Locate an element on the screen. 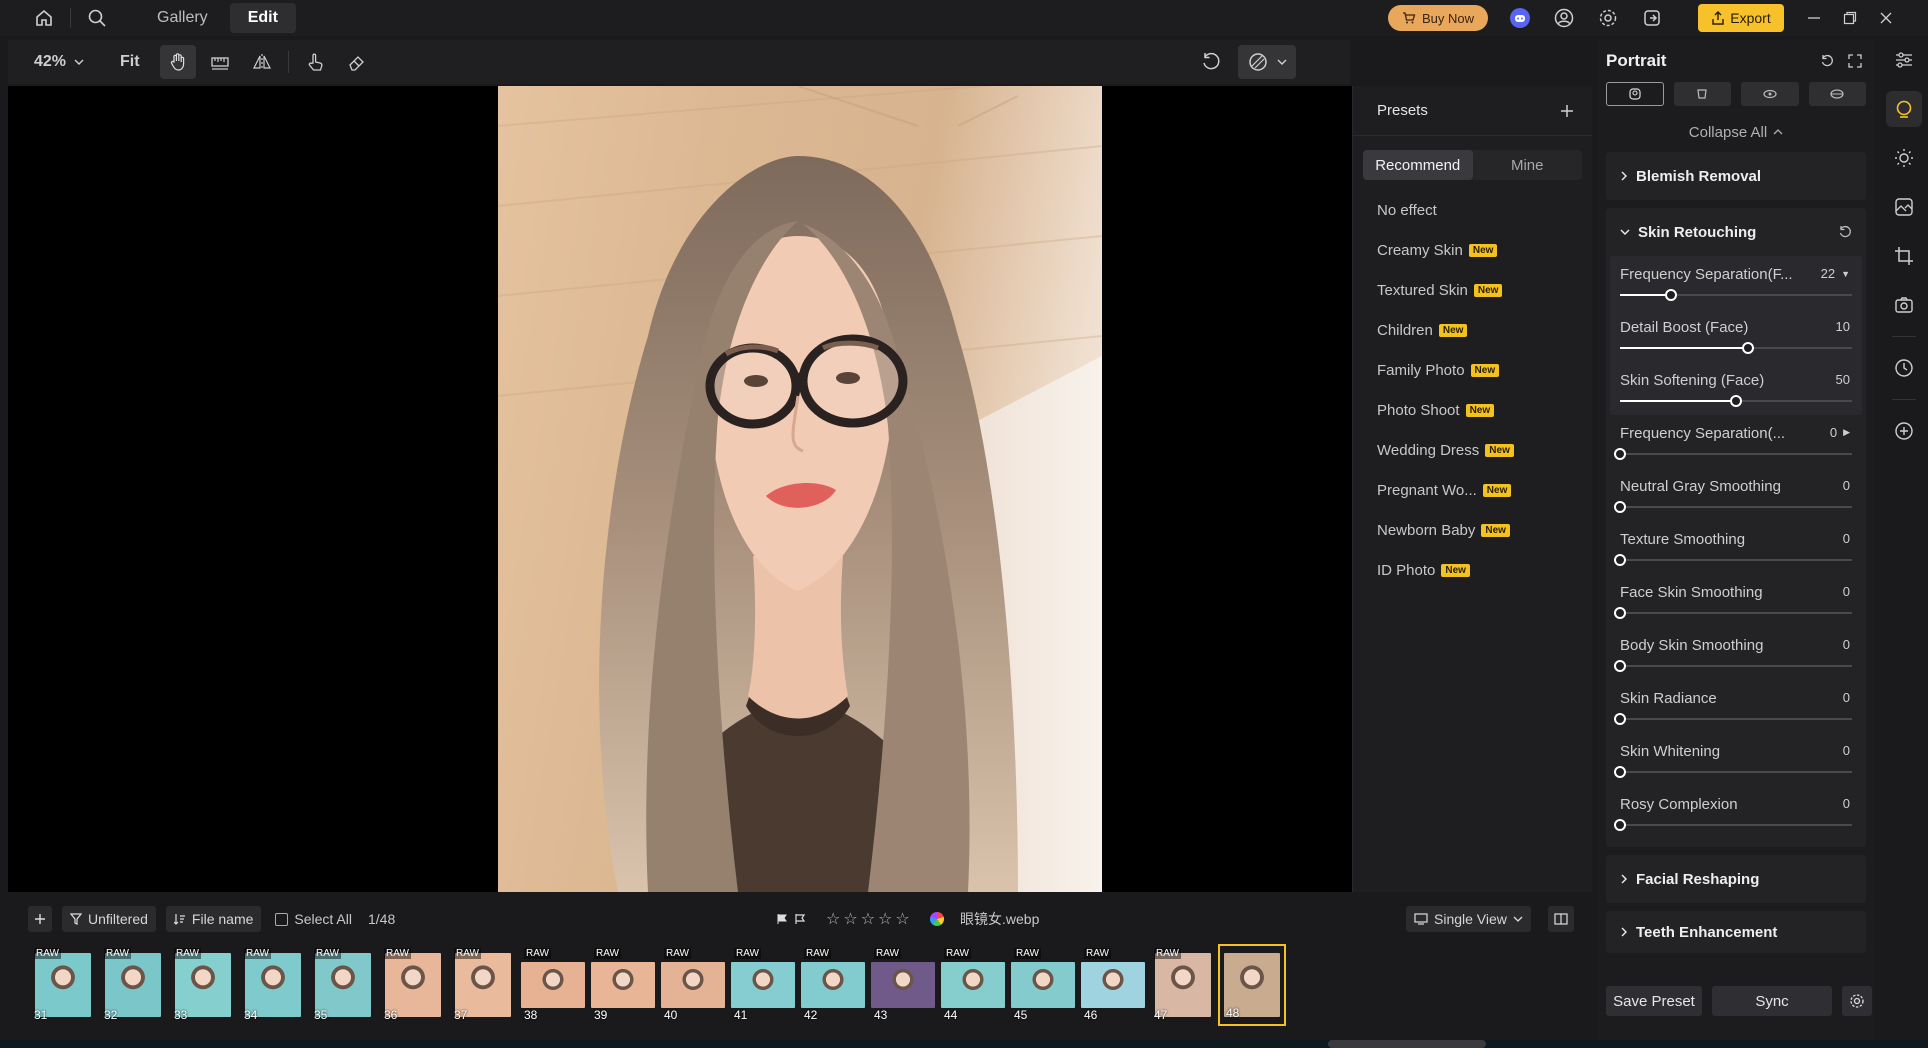 The height and width of the screenshot is (1048, 1928). home-icon is located at coordinates (44, 18).